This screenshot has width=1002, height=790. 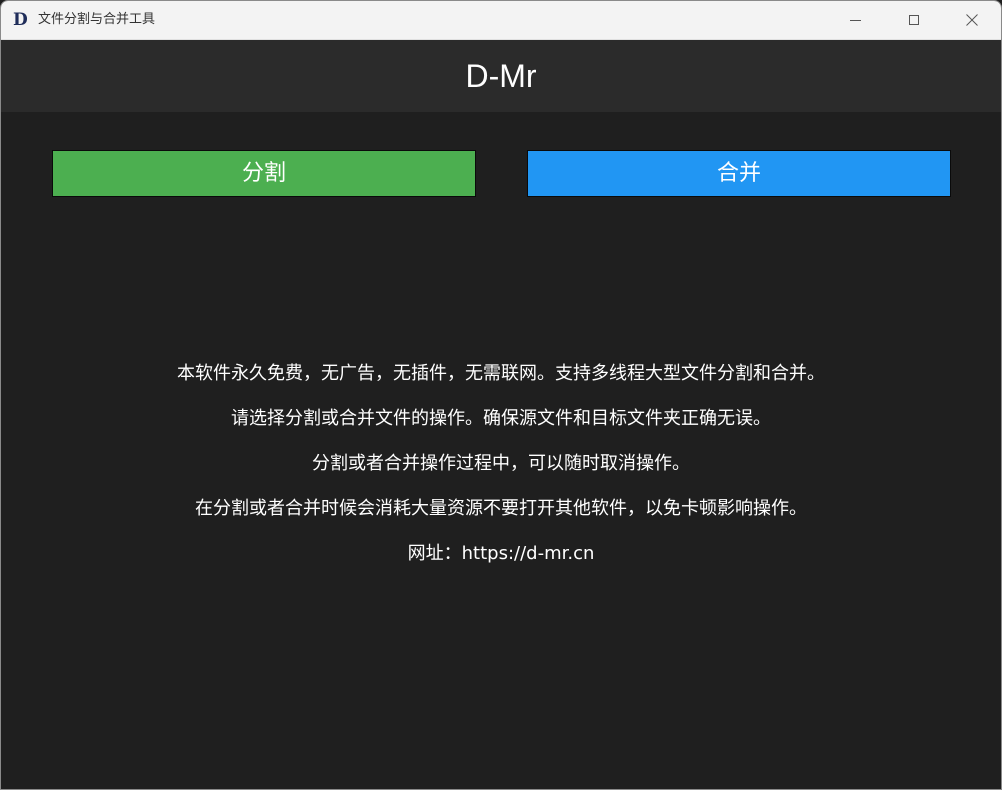 I want to click on maximize-button, so click(x=914, y=20).